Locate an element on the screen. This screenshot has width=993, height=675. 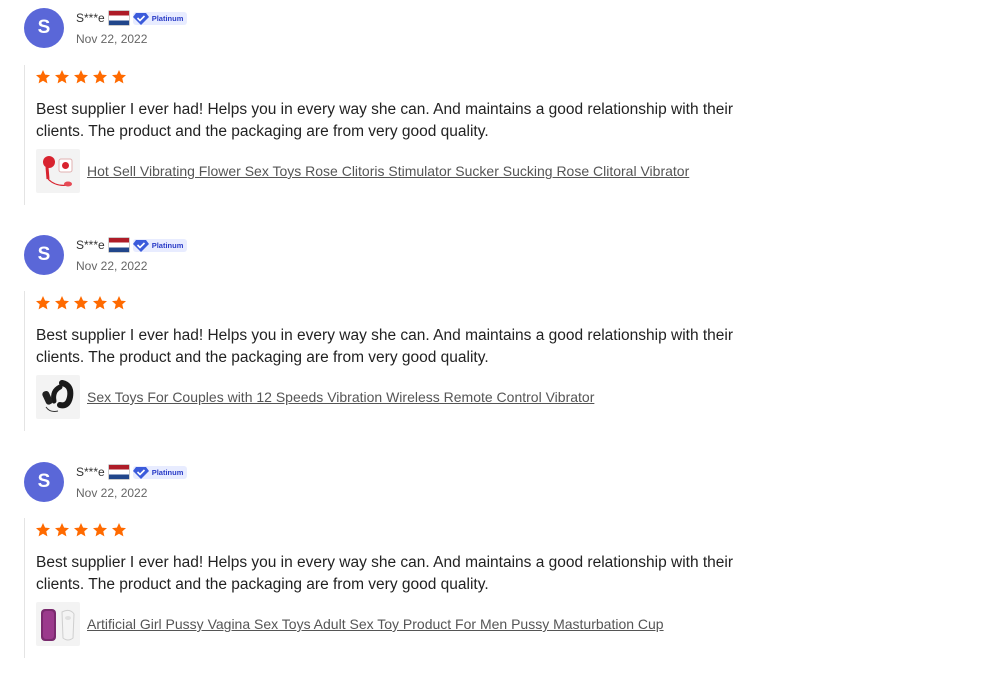
couples-vibrator-thumb is located at coordinates (58, 397).